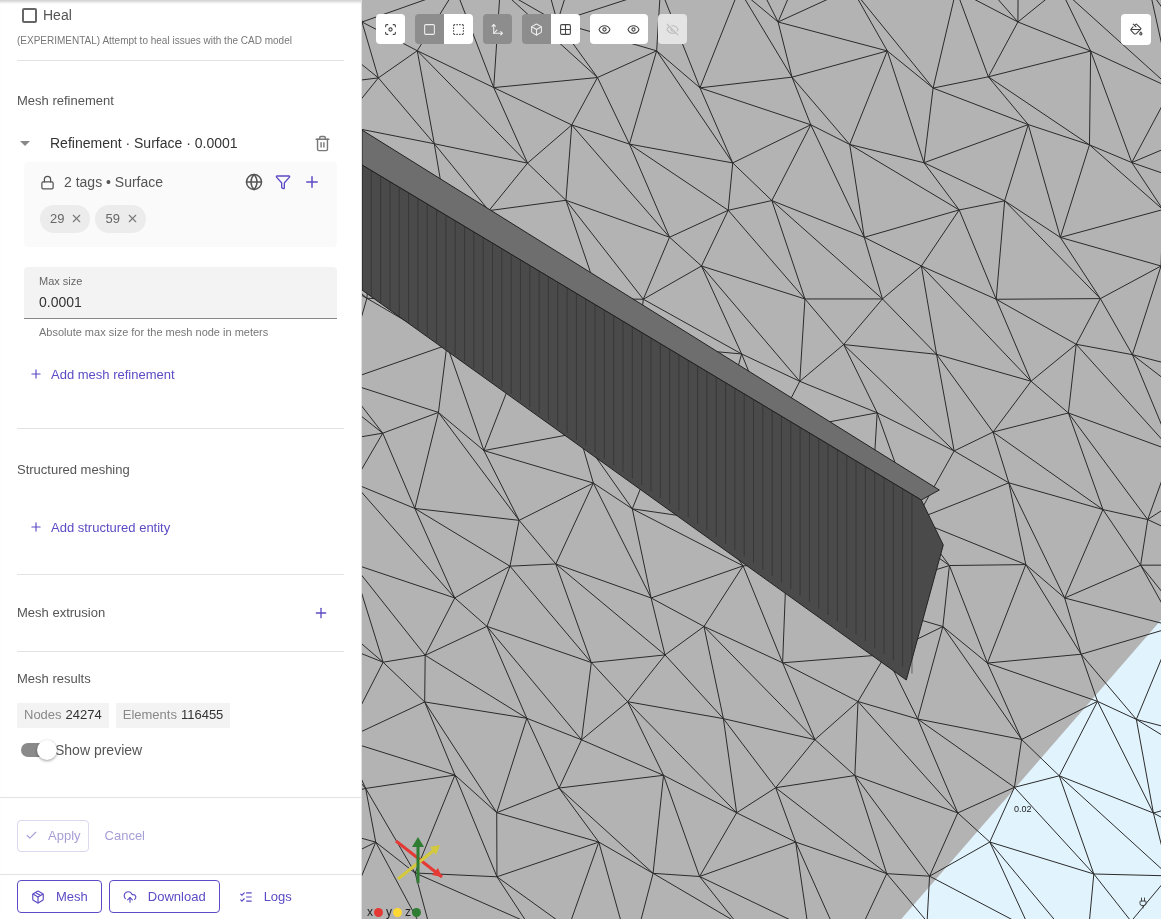 This screenshot has height=919, width=1161. I want to click on axis-label: y, so click(389, 912).